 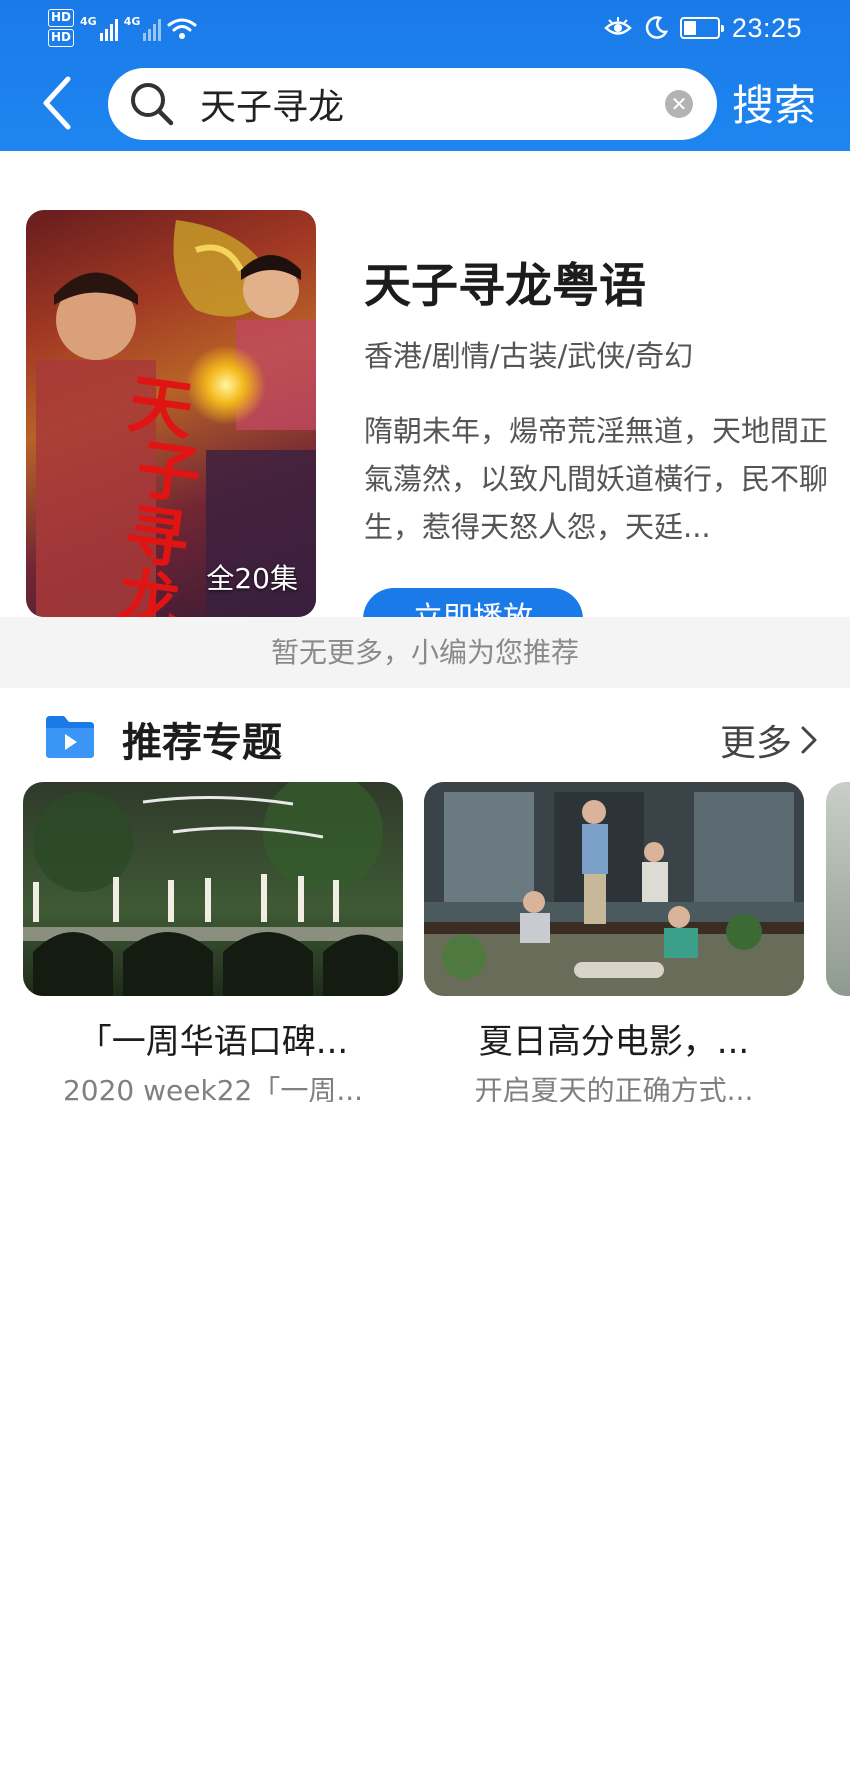 I want to click on eye-comfort-icon, so click(x=618, y=26).